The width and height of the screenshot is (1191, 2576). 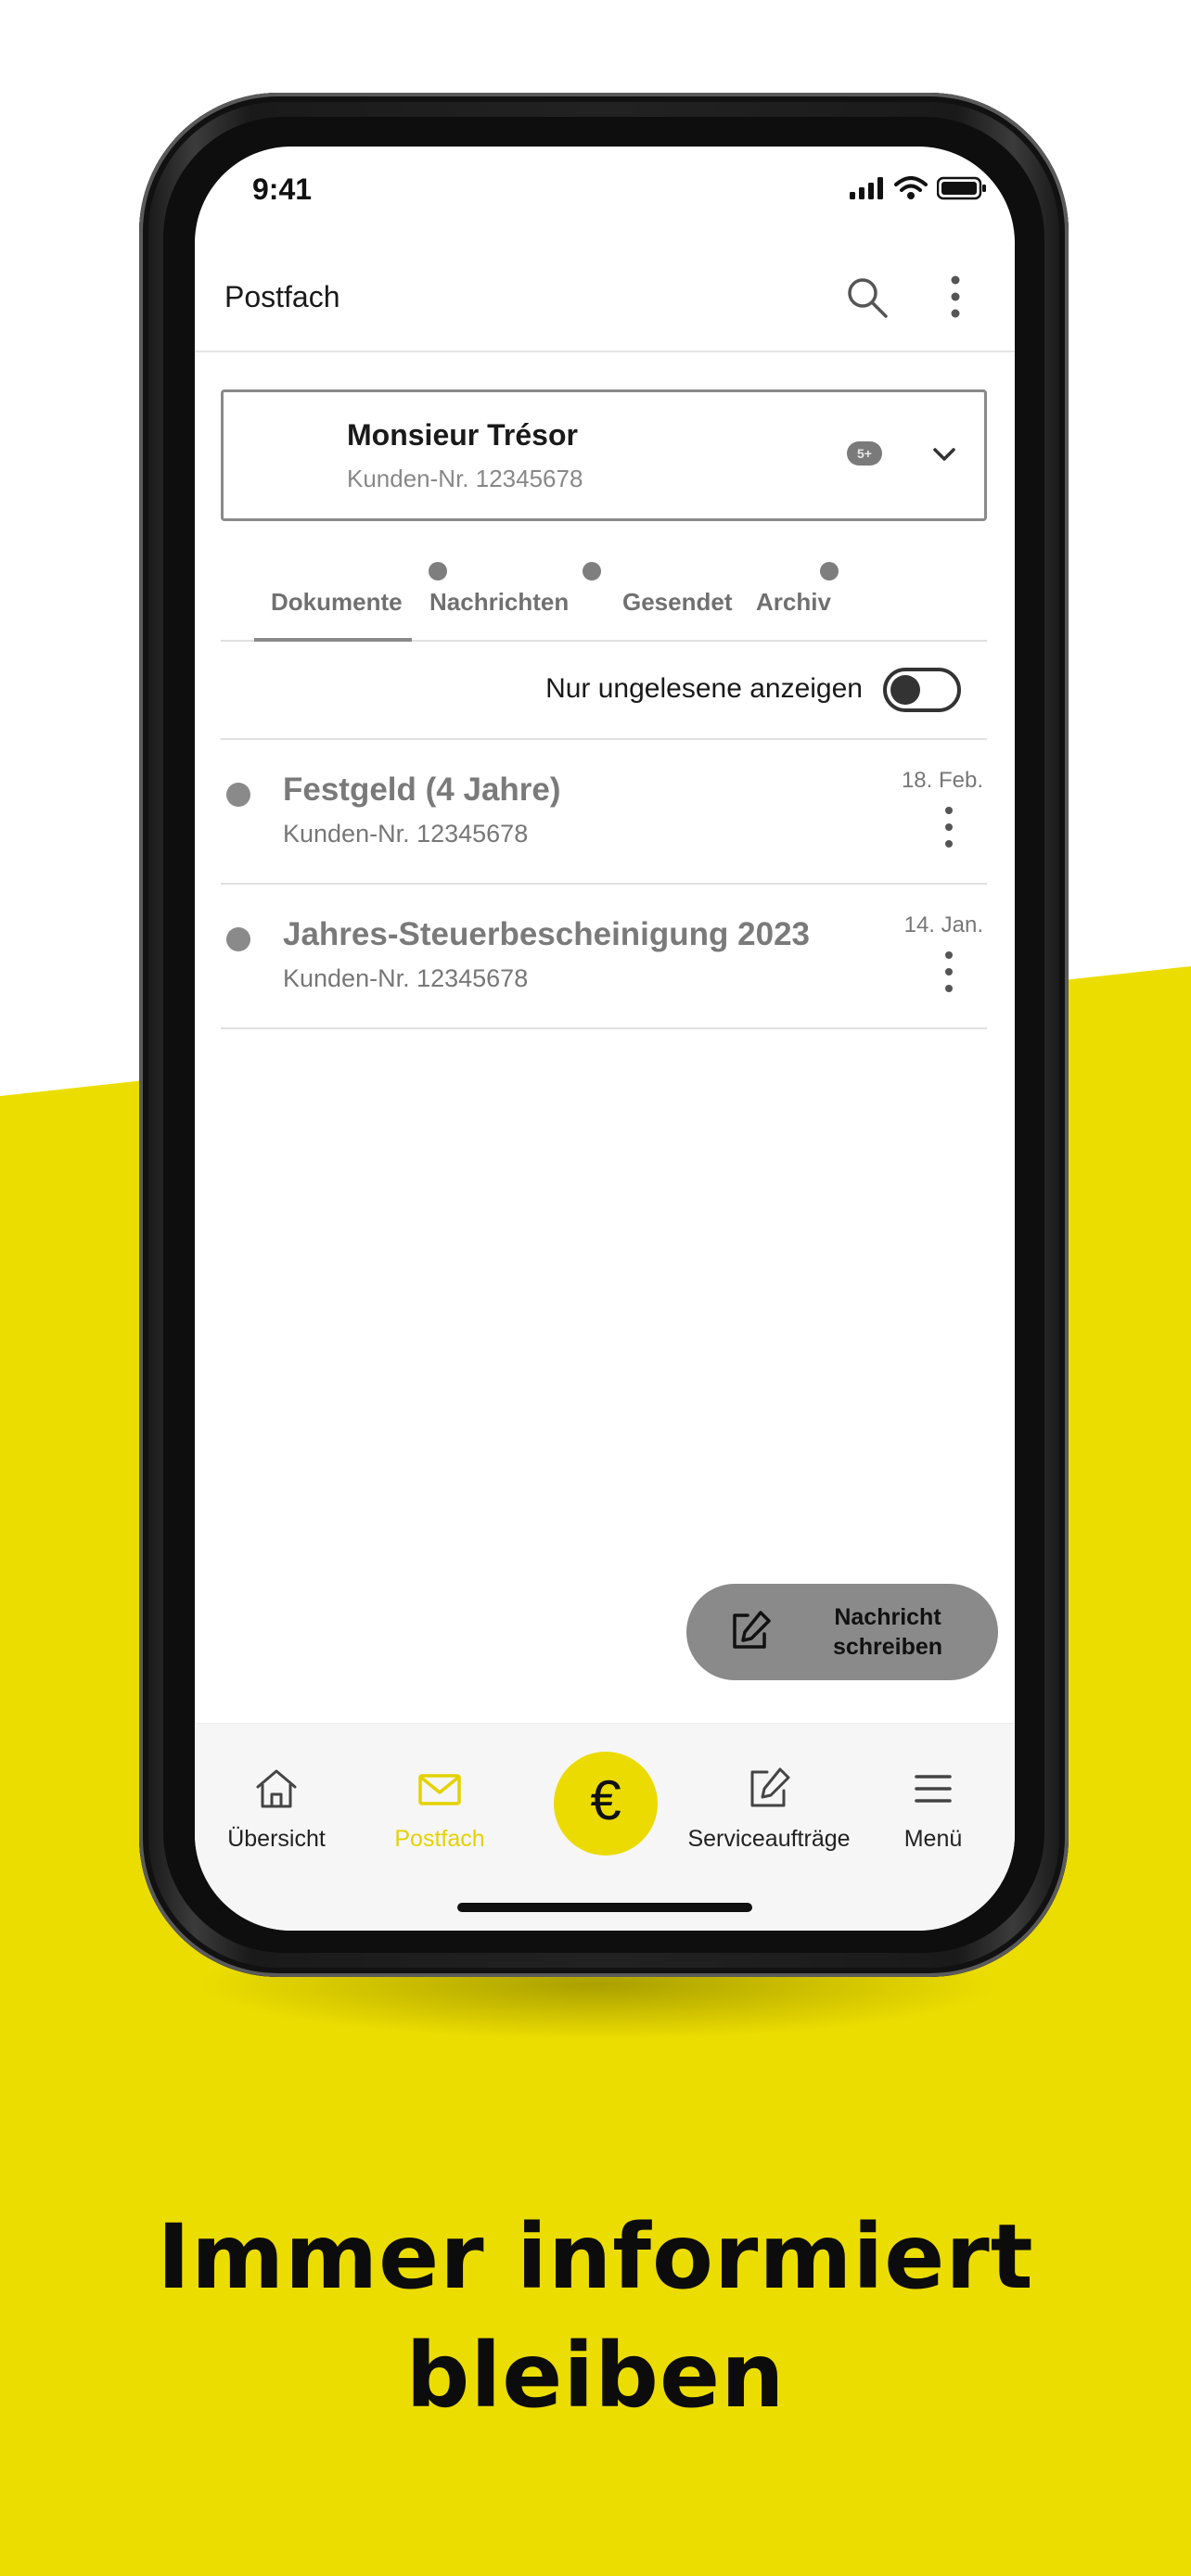 I want to click on nav-label: Übersicht, so click(x=276, y=1839).